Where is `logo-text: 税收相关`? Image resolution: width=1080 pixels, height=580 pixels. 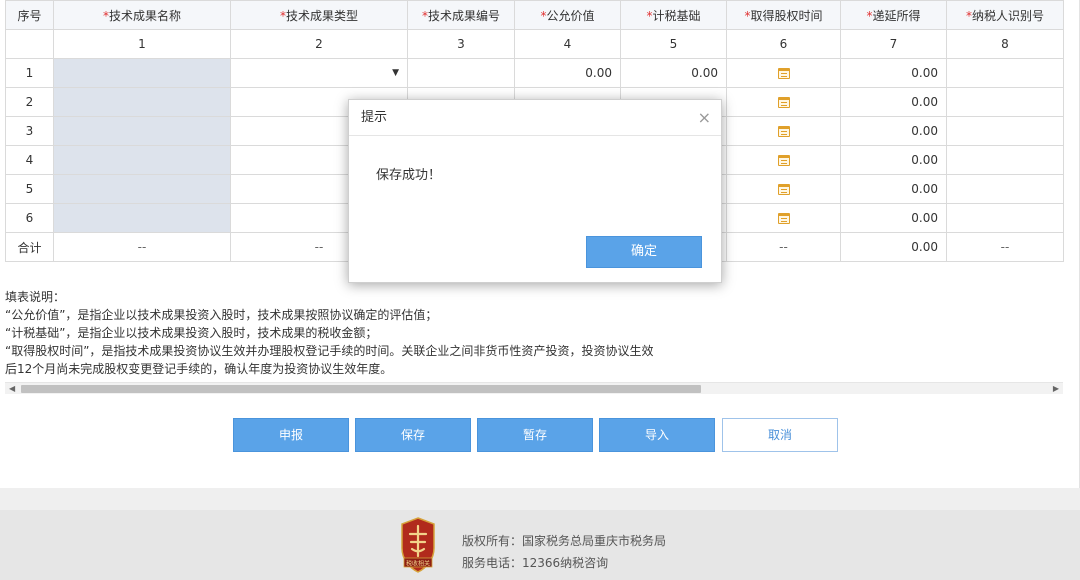
logo-text: 税收相关 is located at coordinates (418, 564).